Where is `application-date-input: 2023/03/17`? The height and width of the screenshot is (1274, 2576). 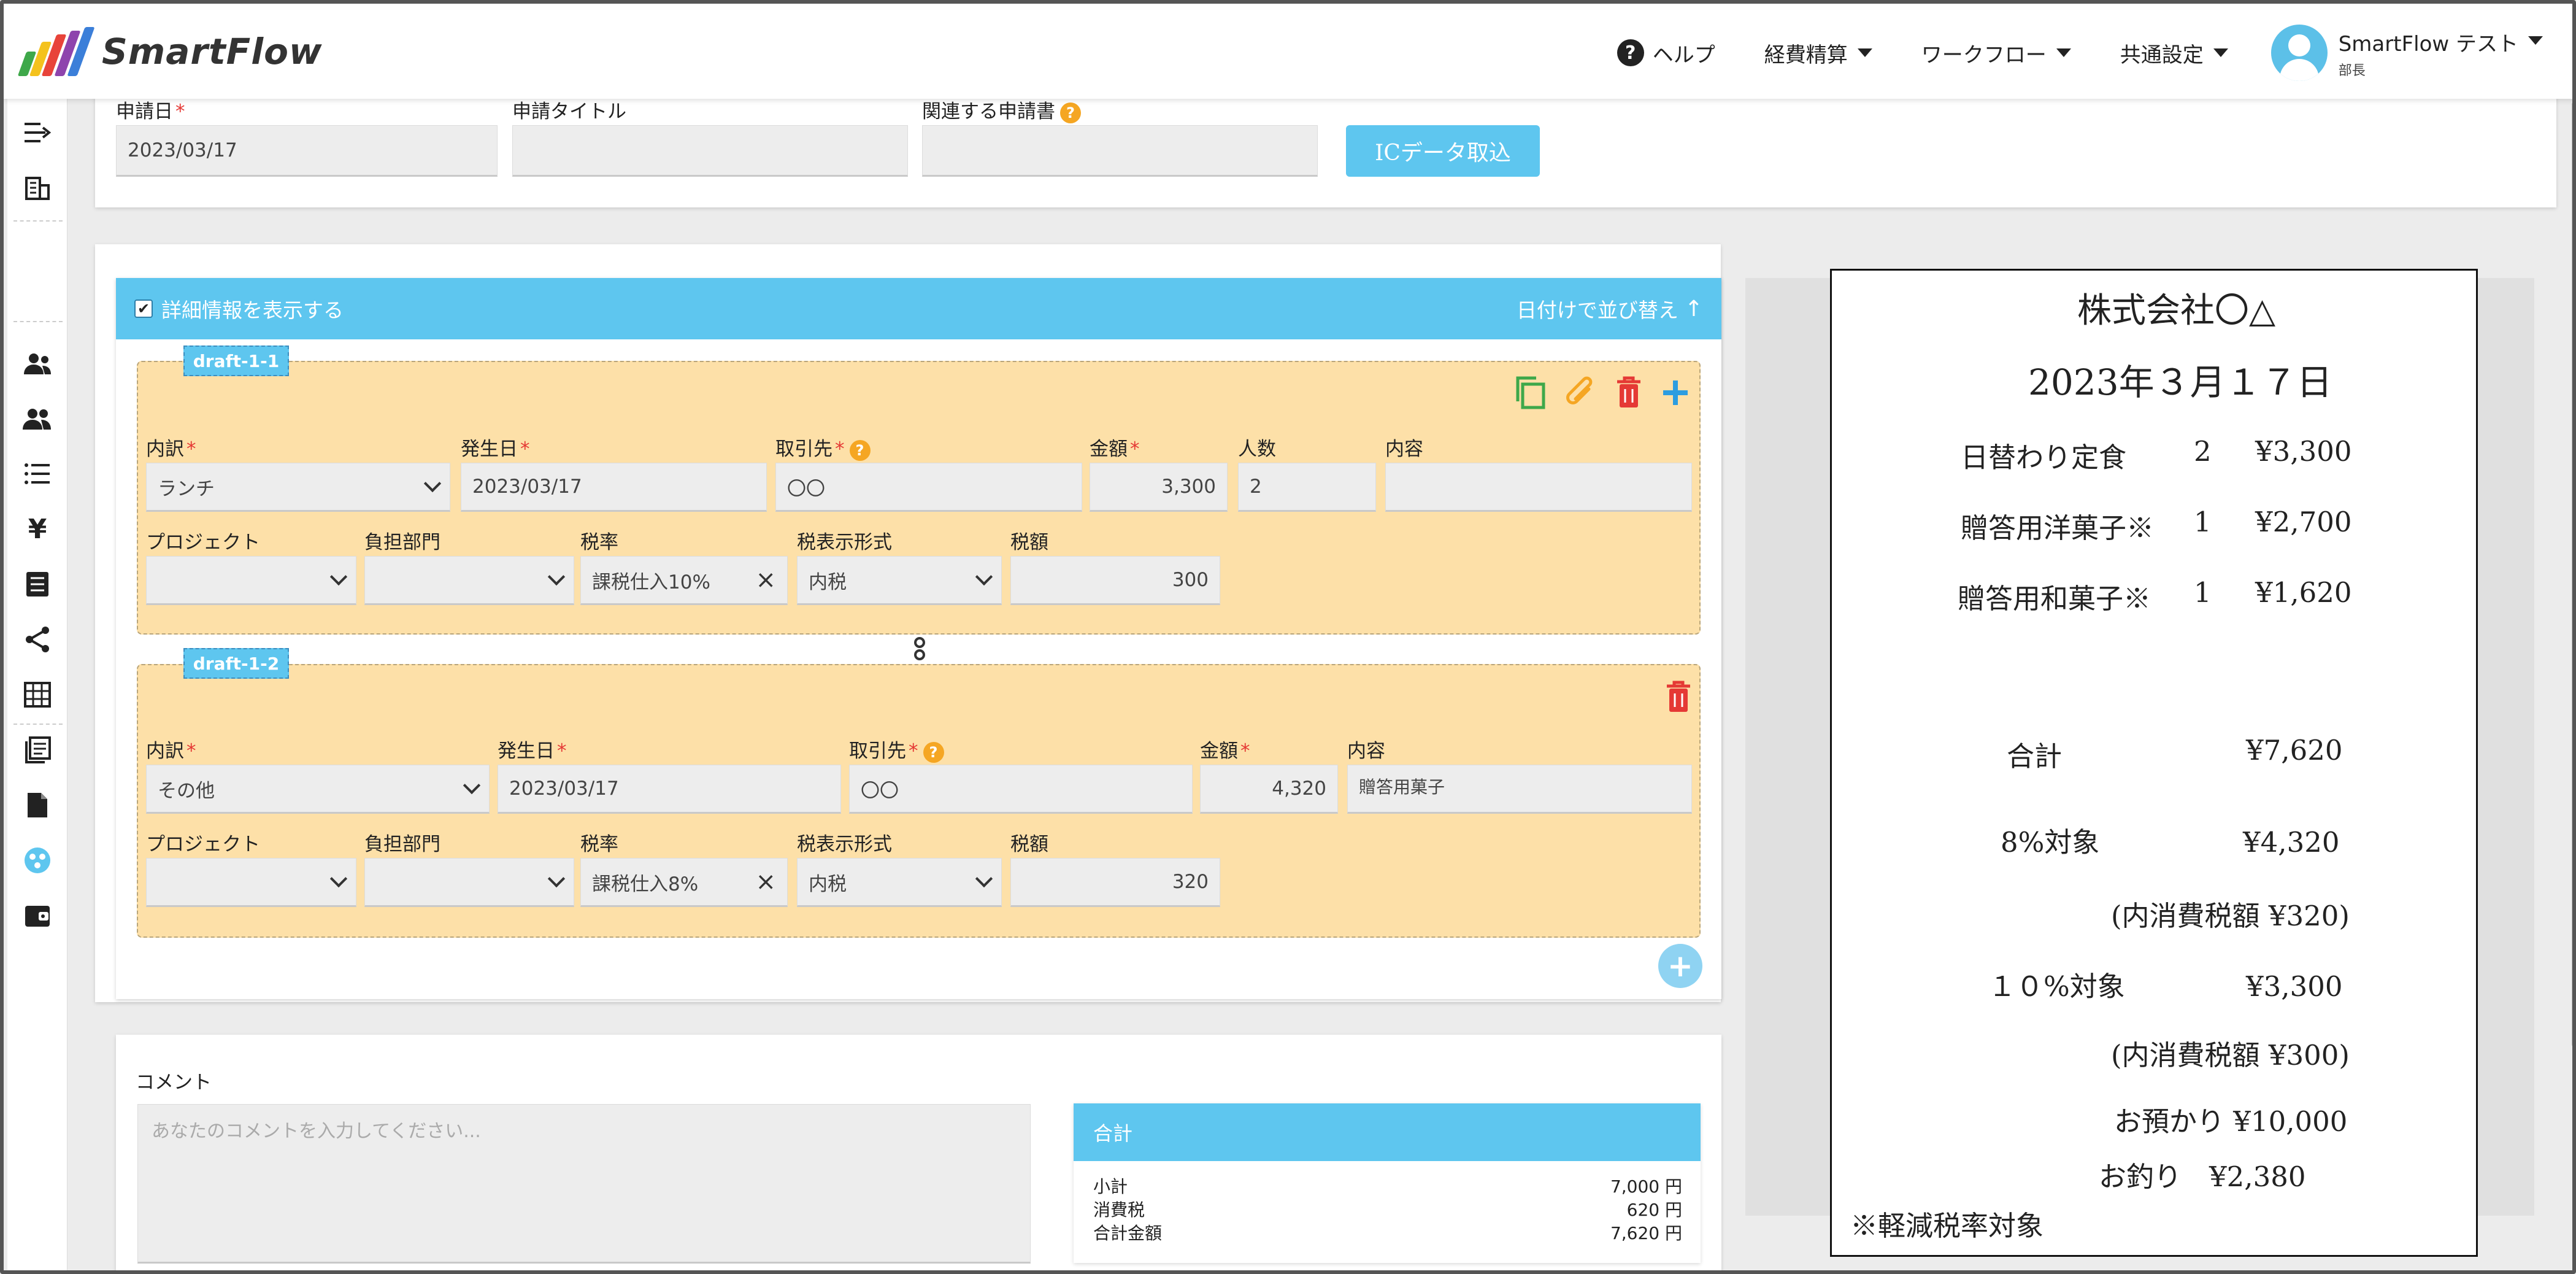 application-date-input: 2023/03/17 is located at coordinates (307, 151).